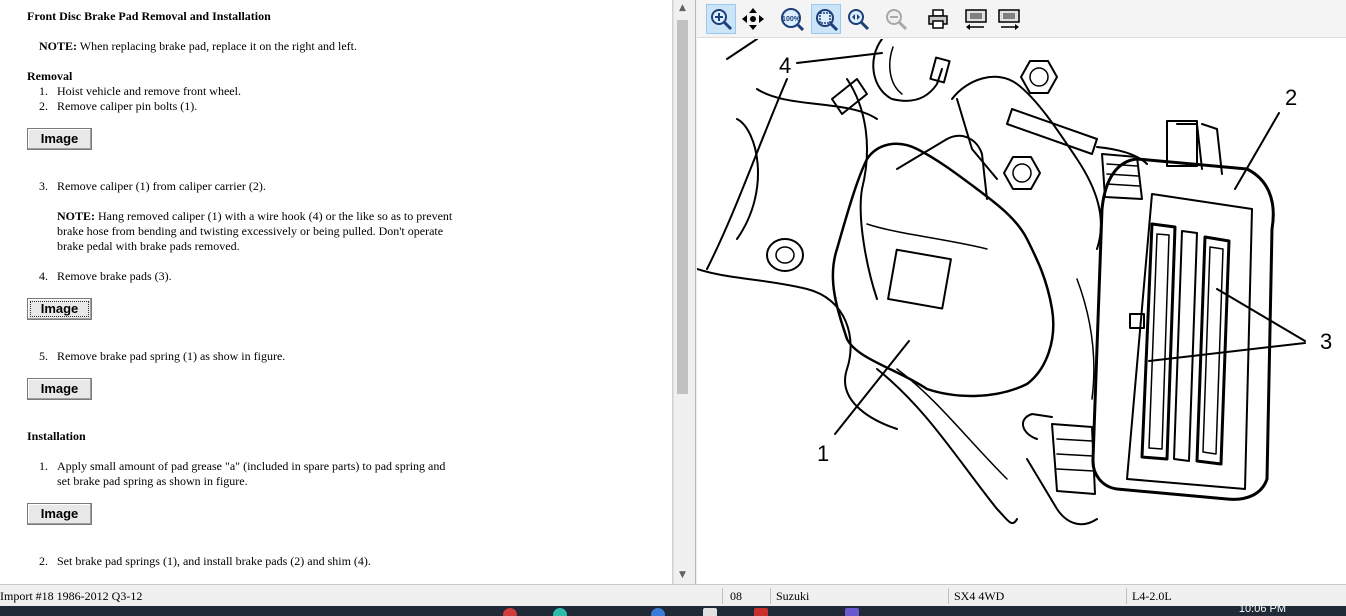  What do you see at coordinates (149, 91) in the screenshot?
I see `step-text: Hoist vehicle and remove front wheel.` at bounding box center [149, 91].